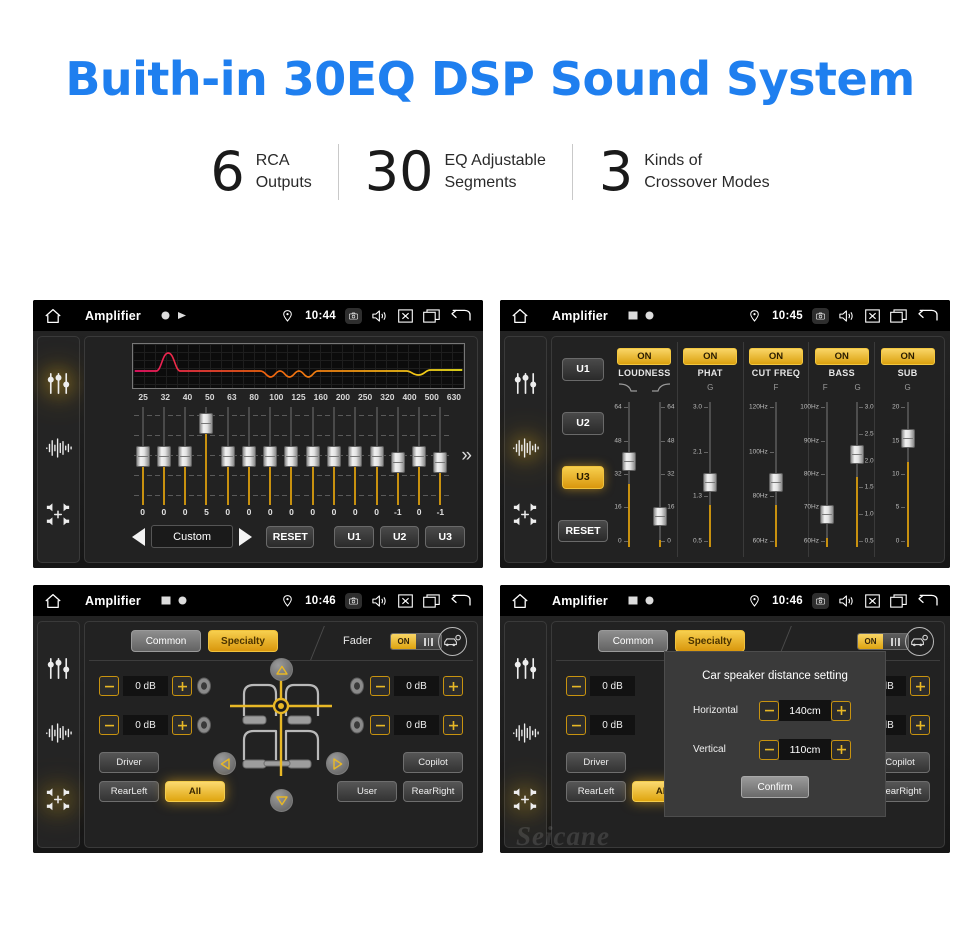 The width and height of the screenshot is (980, 930). I want to click on seat-user-button: User, so click(367, 791).